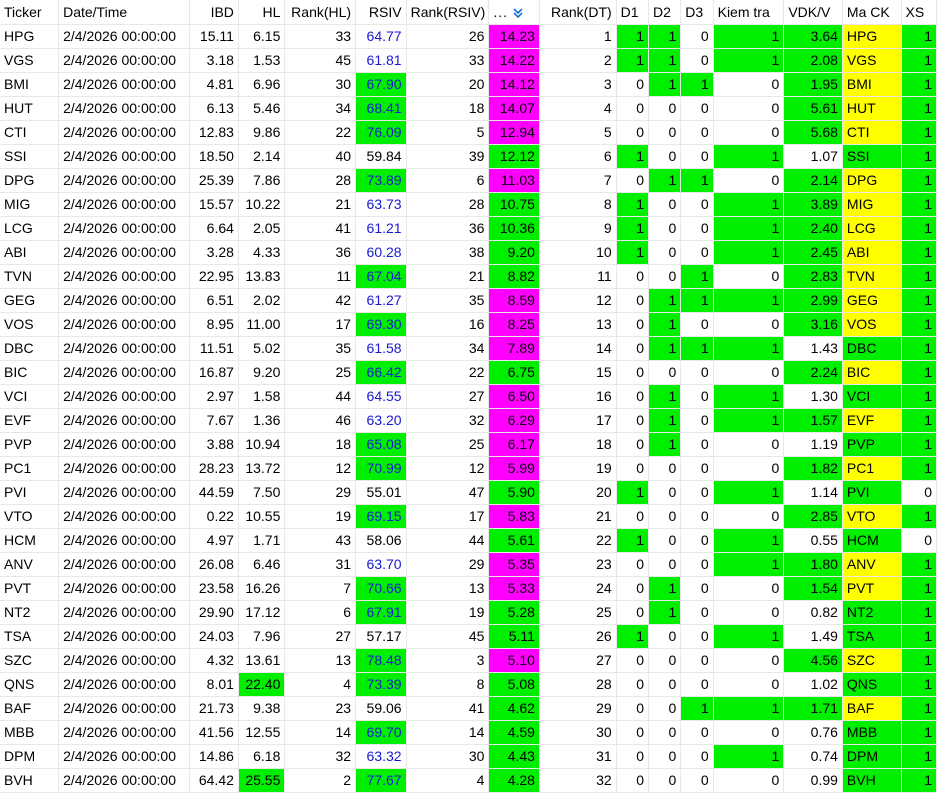 This screenshot has height=793, width=937. I want to click on rsiv-cell: 73.89, so click(381, 180).